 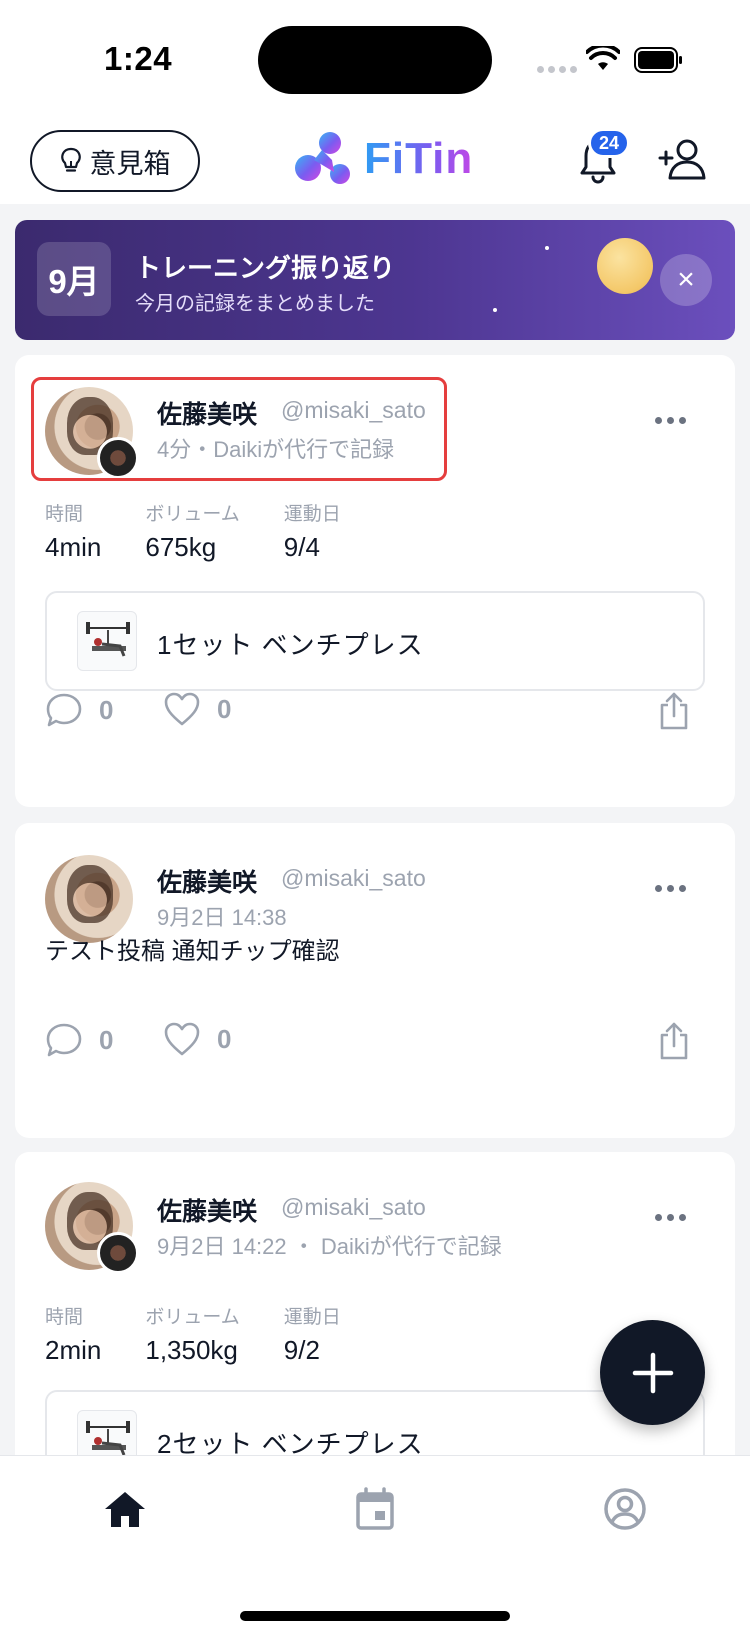 I want to click on stat-value: 675kg, so click(x=181, y=547).